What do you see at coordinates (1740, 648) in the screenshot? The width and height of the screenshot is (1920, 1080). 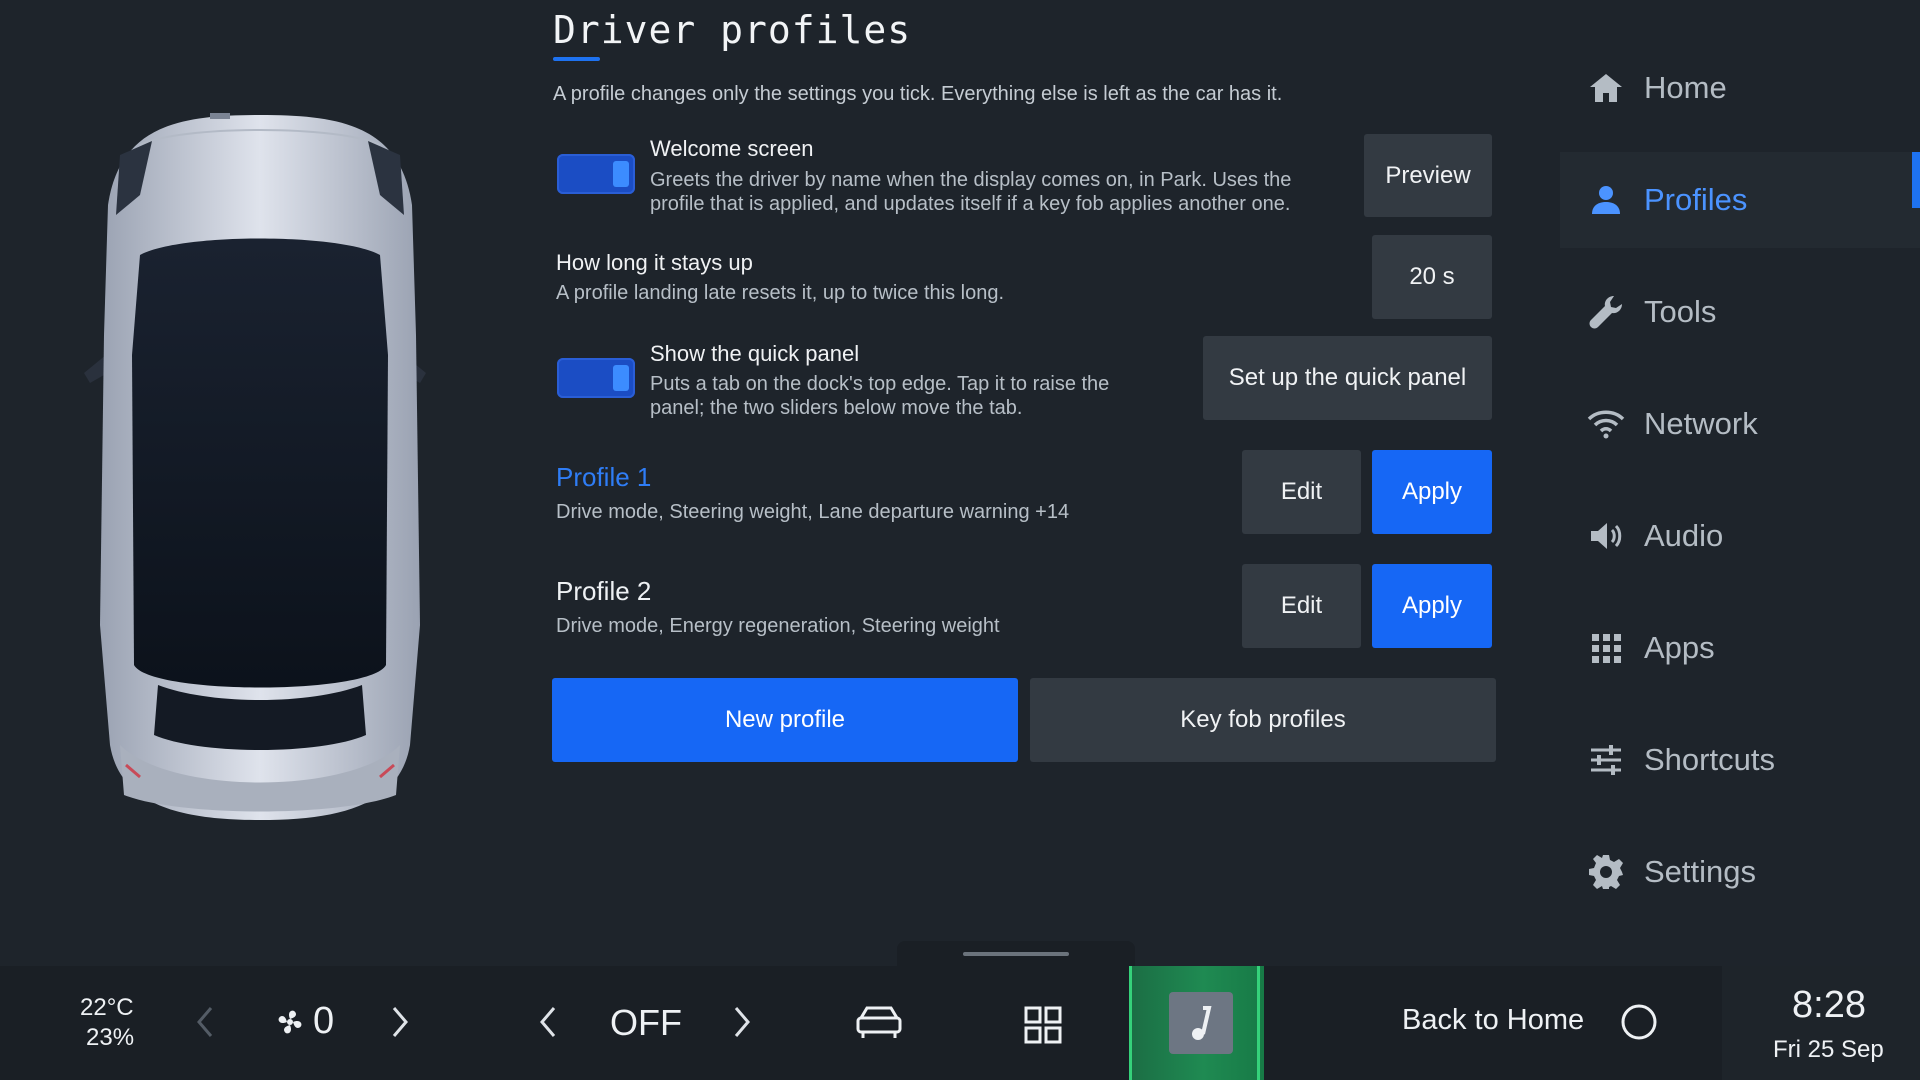 I see `sidebar-item-apps: Apps` at bounding box center [1740, 648].